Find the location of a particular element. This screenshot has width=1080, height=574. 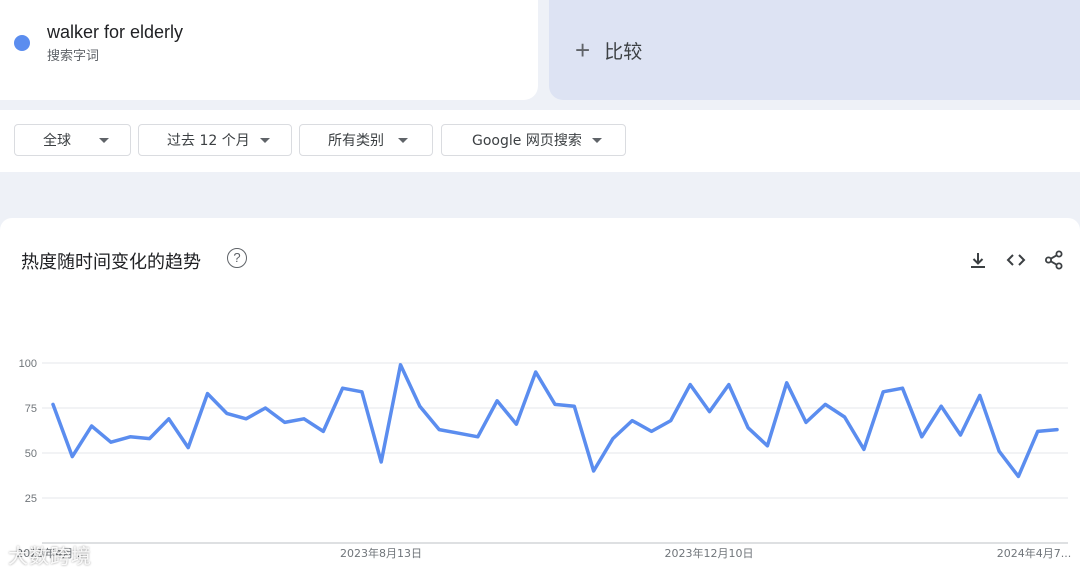

search-type-filter: Google 网页搜索 is located at coordinates (533, 140).